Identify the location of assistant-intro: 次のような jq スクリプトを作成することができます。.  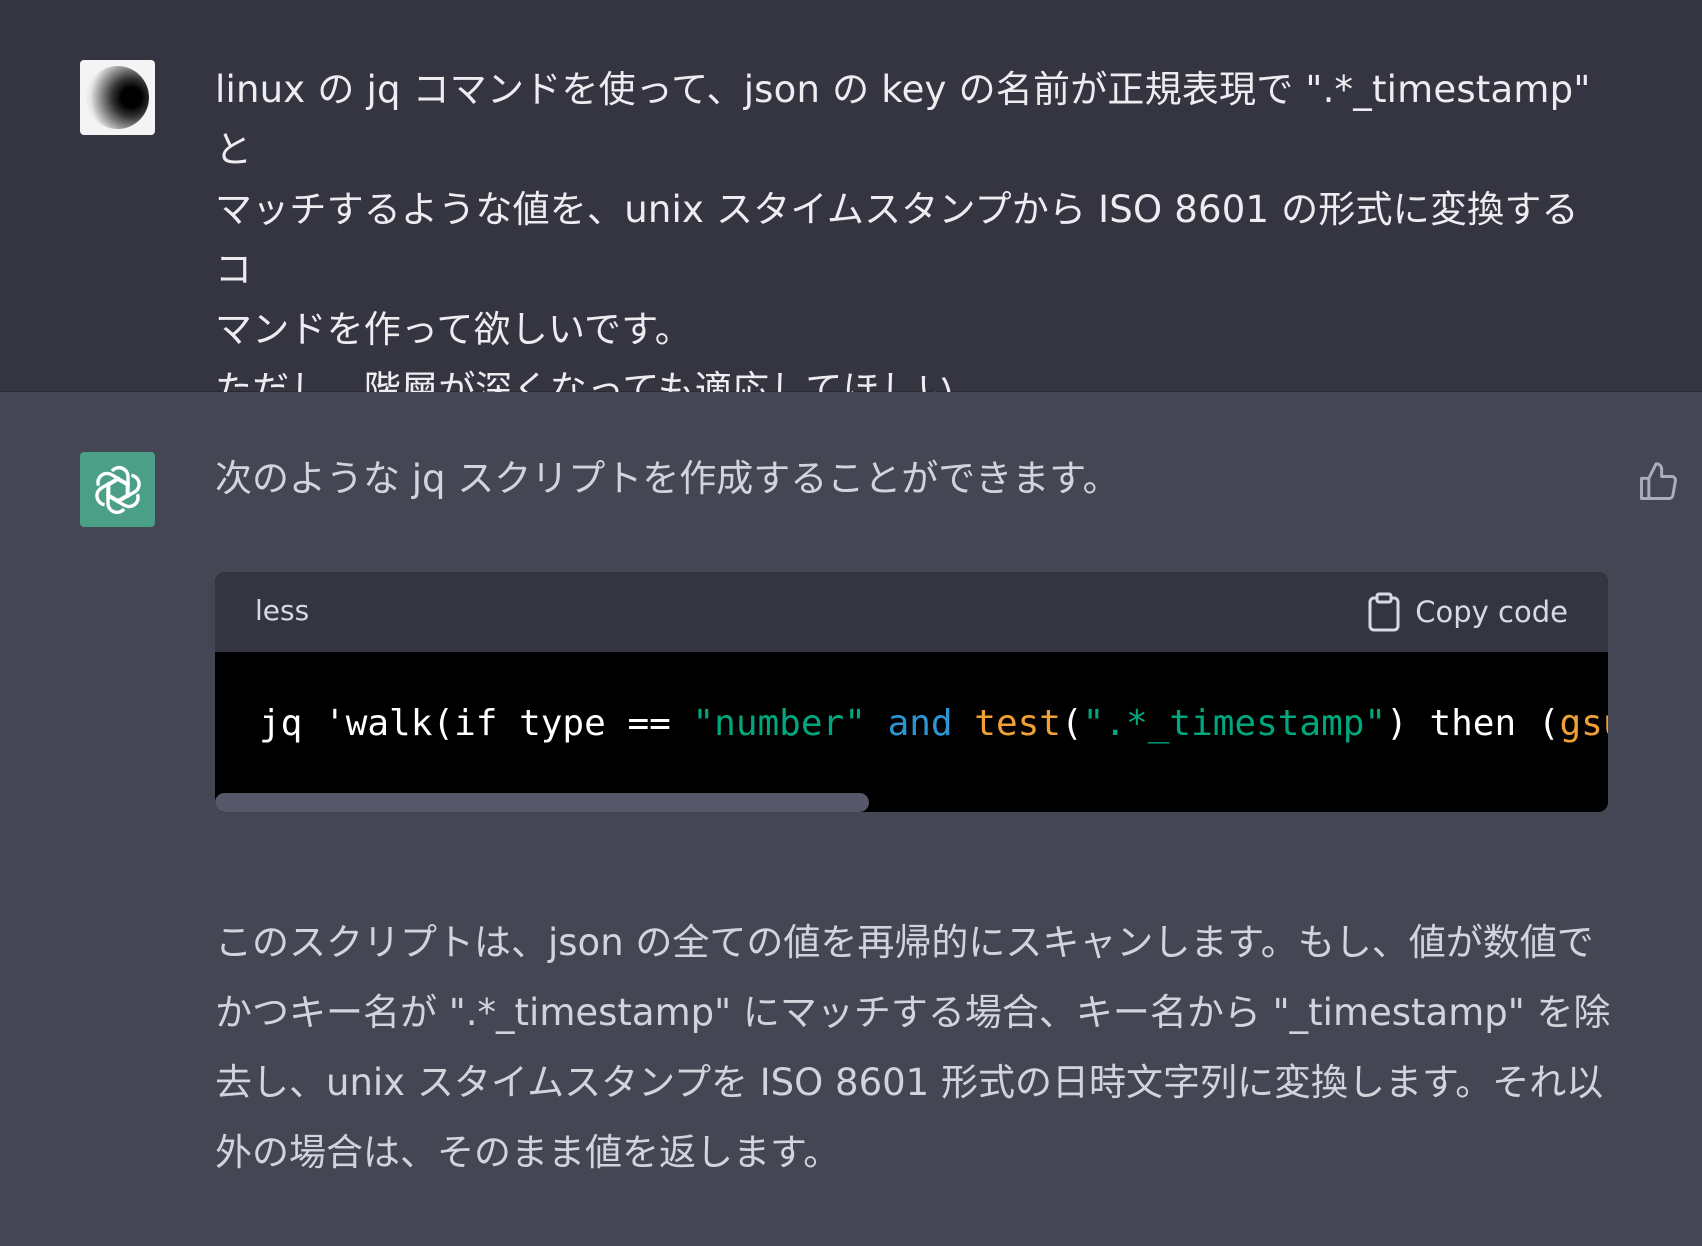
(667, 478).